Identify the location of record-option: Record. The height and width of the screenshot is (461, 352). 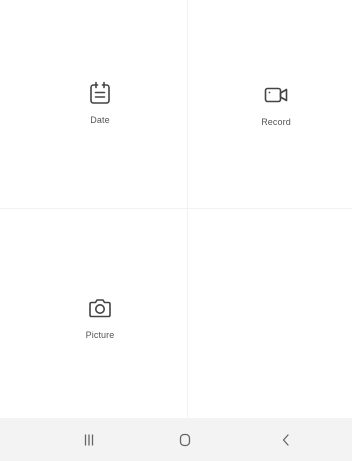
(276, 104).